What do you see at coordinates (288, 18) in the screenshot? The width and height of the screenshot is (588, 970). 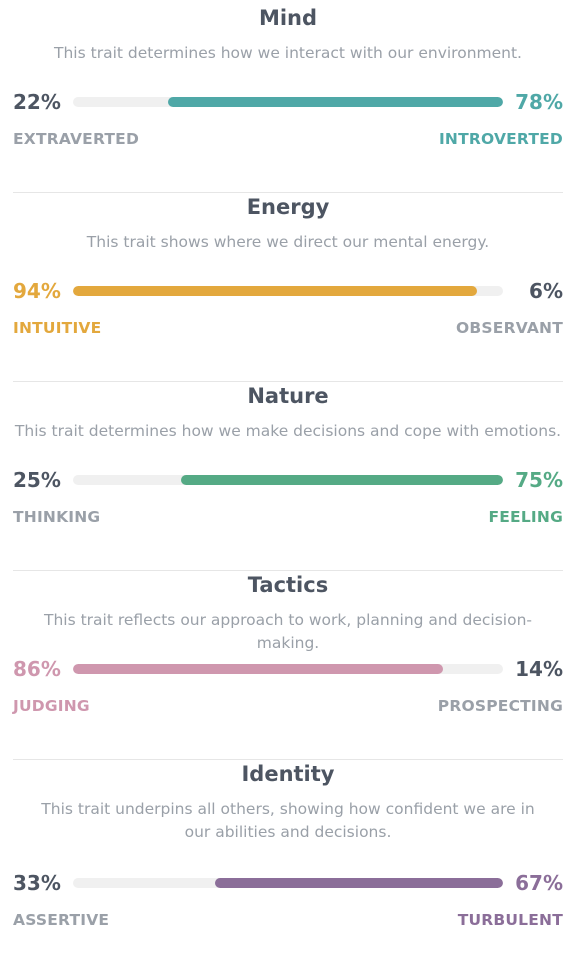 I see `trait-title: Mind` at bounding box center [288, 18].